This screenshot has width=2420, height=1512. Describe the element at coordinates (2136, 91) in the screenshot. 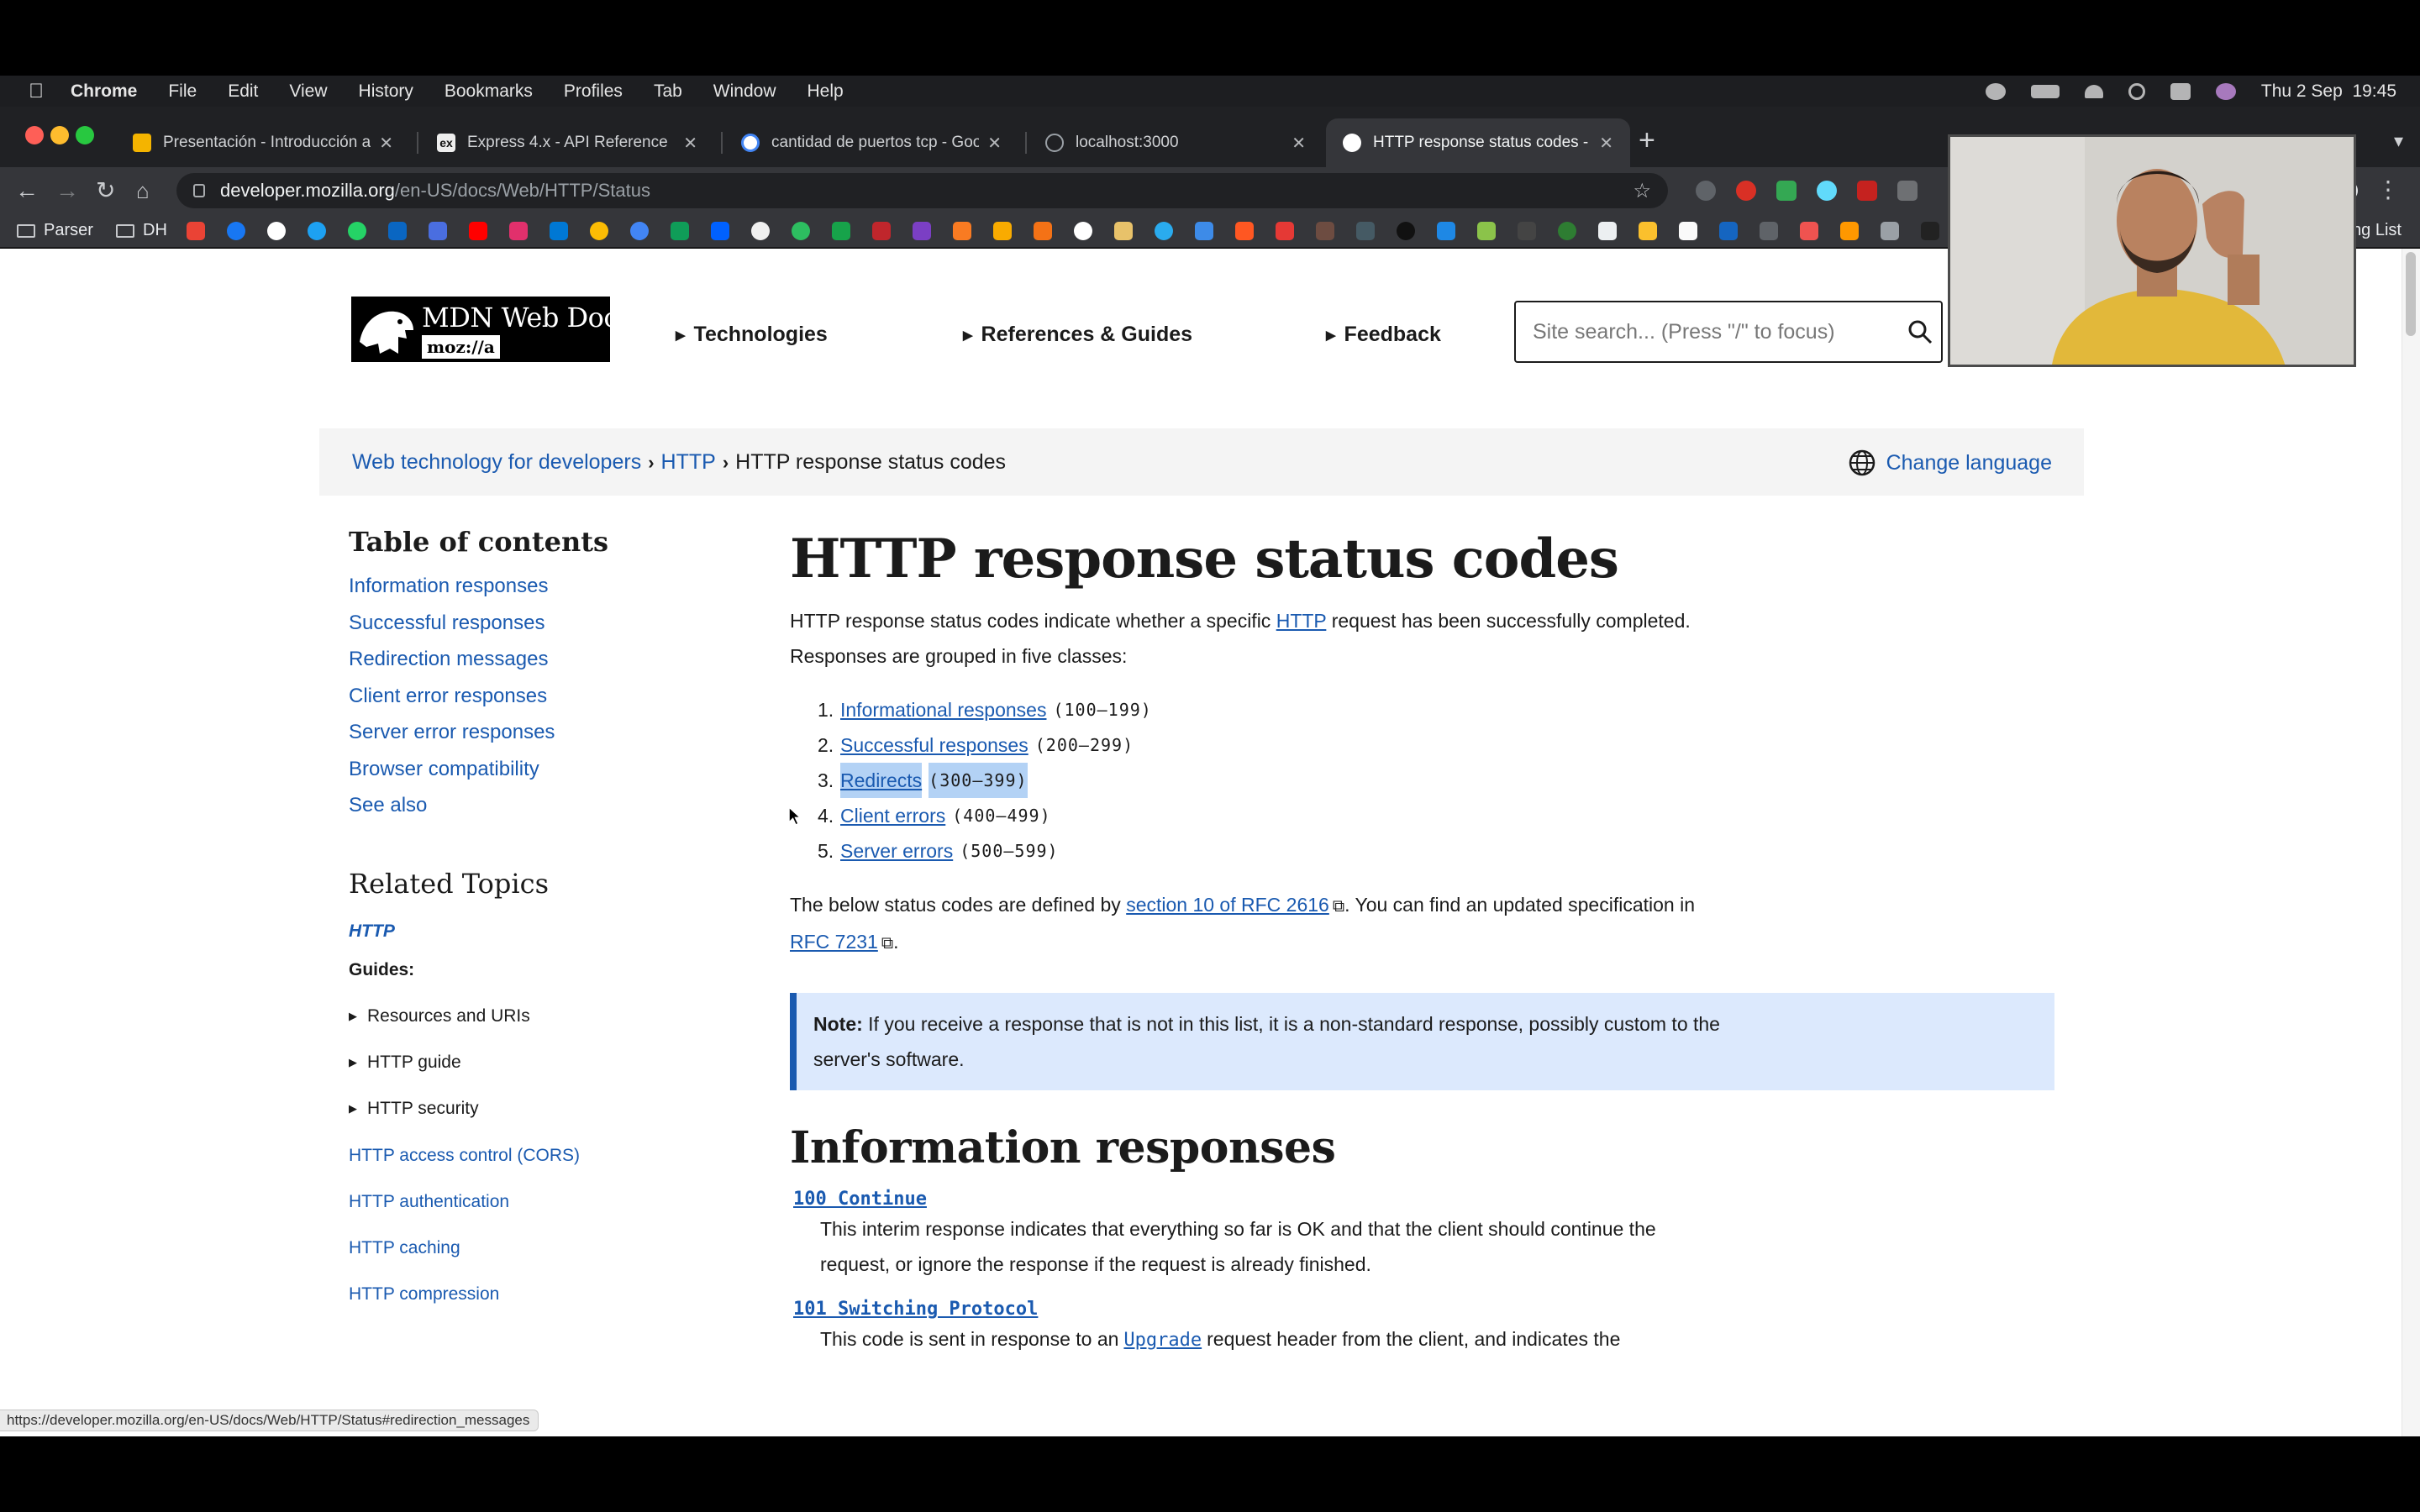

I see `spotlight-search-icon` at that location.